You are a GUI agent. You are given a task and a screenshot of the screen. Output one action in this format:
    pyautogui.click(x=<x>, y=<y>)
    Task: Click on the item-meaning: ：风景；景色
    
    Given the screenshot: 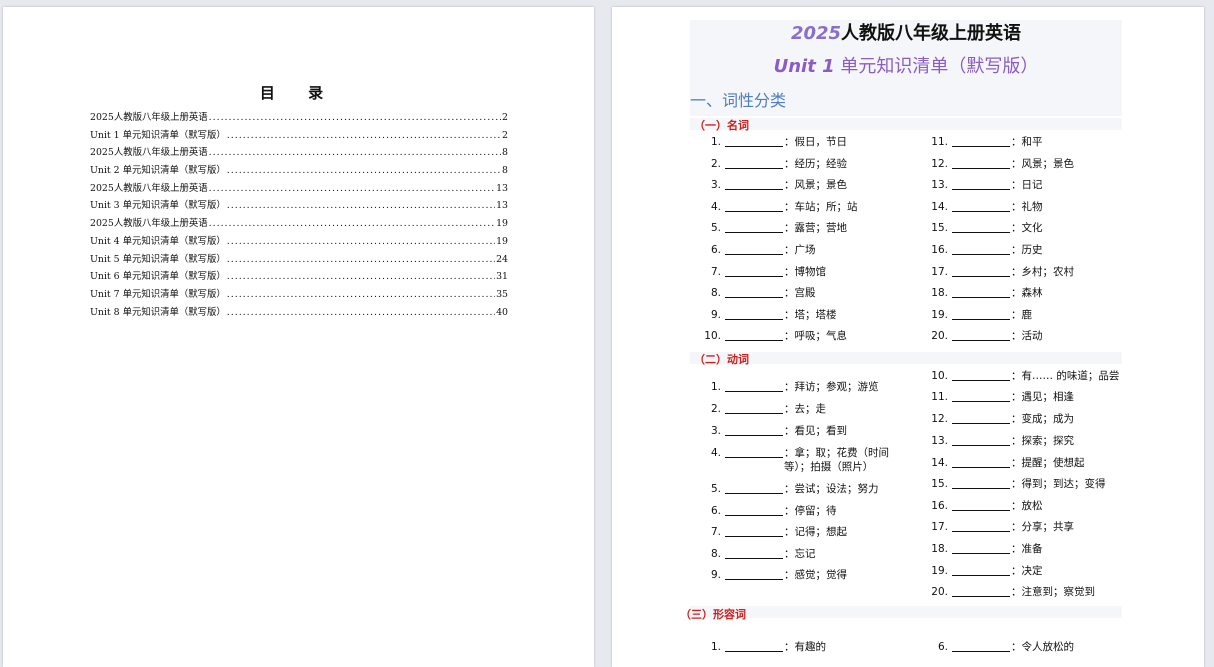 What is the action you would take?
    pyautogui.click(x=1042, y=164)
    